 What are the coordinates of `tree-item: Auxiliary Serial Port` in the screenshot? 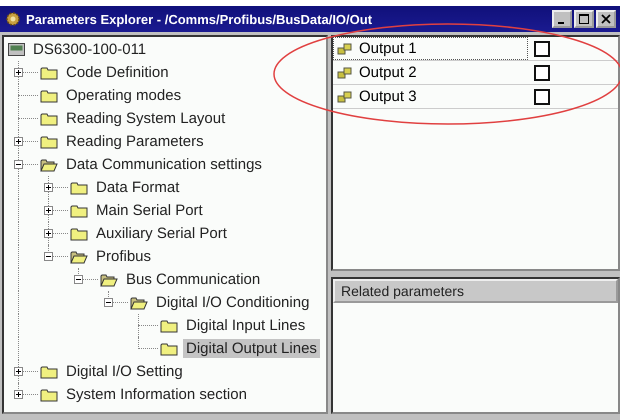 It's located at (161, 233).